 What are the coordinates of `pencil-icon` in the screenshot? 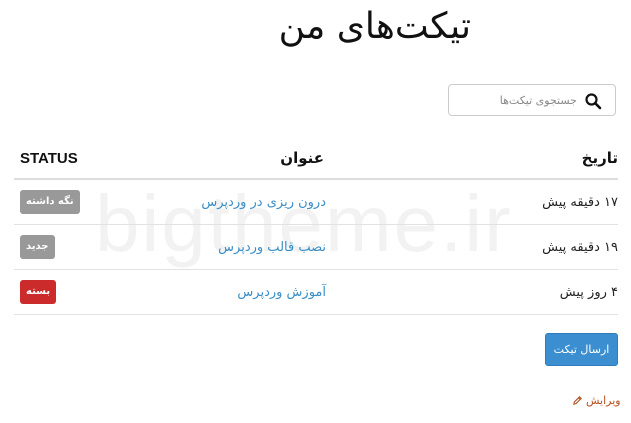 It's located at (577, 400).